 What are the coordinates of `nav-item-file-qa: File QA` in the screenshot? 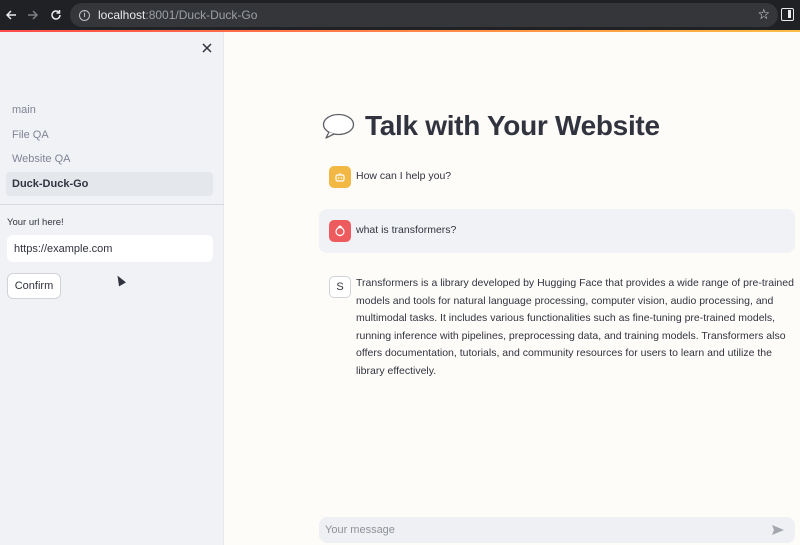 It's located at (109, 135).